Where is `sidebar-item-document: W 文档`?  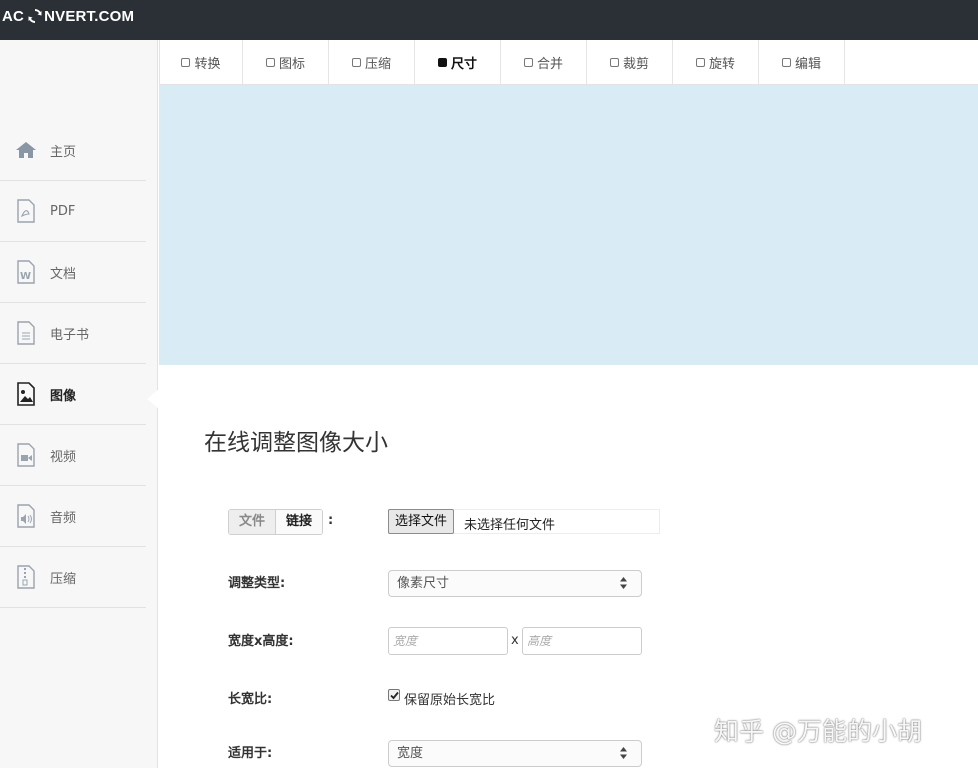
sidebar-item-document: W 文档 is located at coordinates (73, 272).